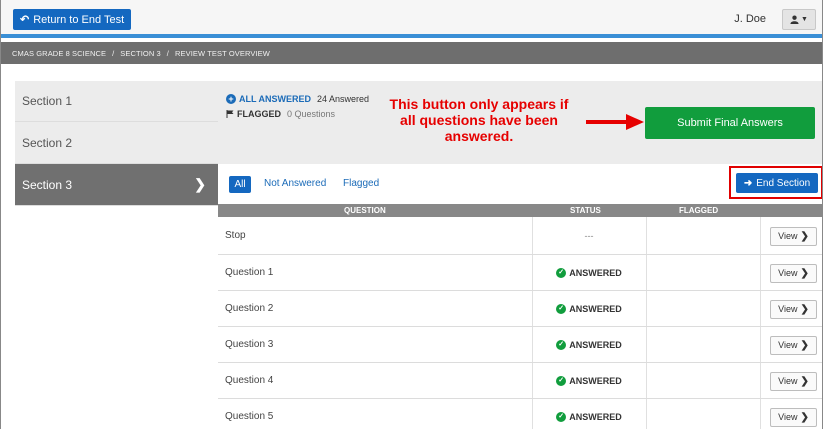 This screenshot has height=429, width=823. I want to click on table-row: Question 2 ✓ ANSWERED View ❯, so click(520, 309).